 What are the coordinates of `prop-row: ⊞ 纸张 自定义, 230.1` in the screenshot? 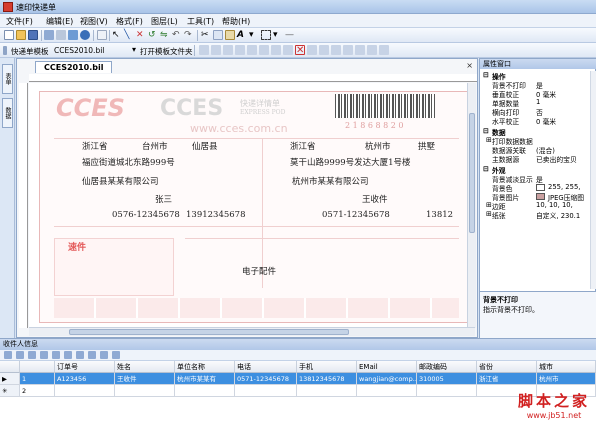 It's located at (538, 215).